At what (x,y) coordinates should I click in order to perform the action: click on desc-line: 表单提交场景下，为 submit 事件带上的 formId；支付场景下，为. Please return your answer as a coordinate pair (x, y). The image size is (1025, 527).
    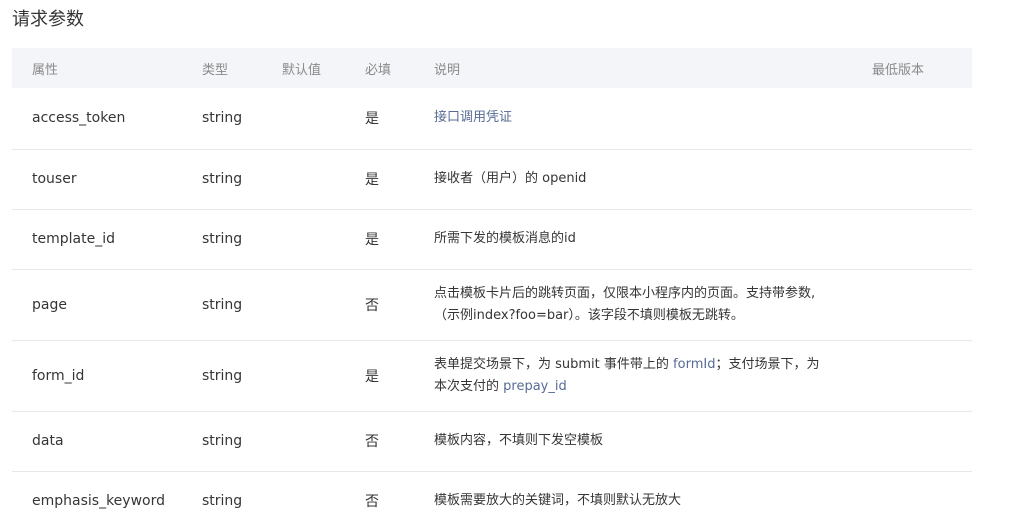
    Looking at the image, I should click on (653, 365).